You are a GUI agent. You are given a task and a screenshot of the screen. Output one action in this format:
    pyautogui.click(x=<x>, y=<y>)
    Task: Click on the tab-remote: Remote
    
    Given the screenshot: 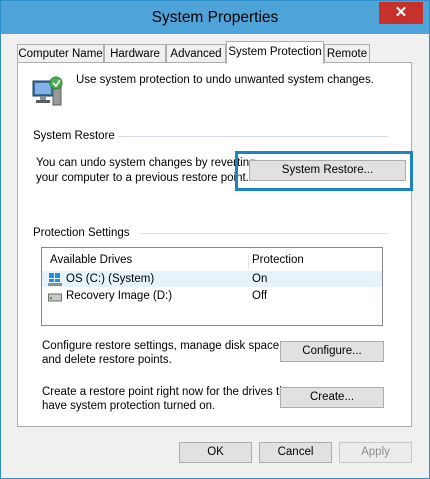 What is the action you would take?
    pyautogui.click(x=347, y=53)
    